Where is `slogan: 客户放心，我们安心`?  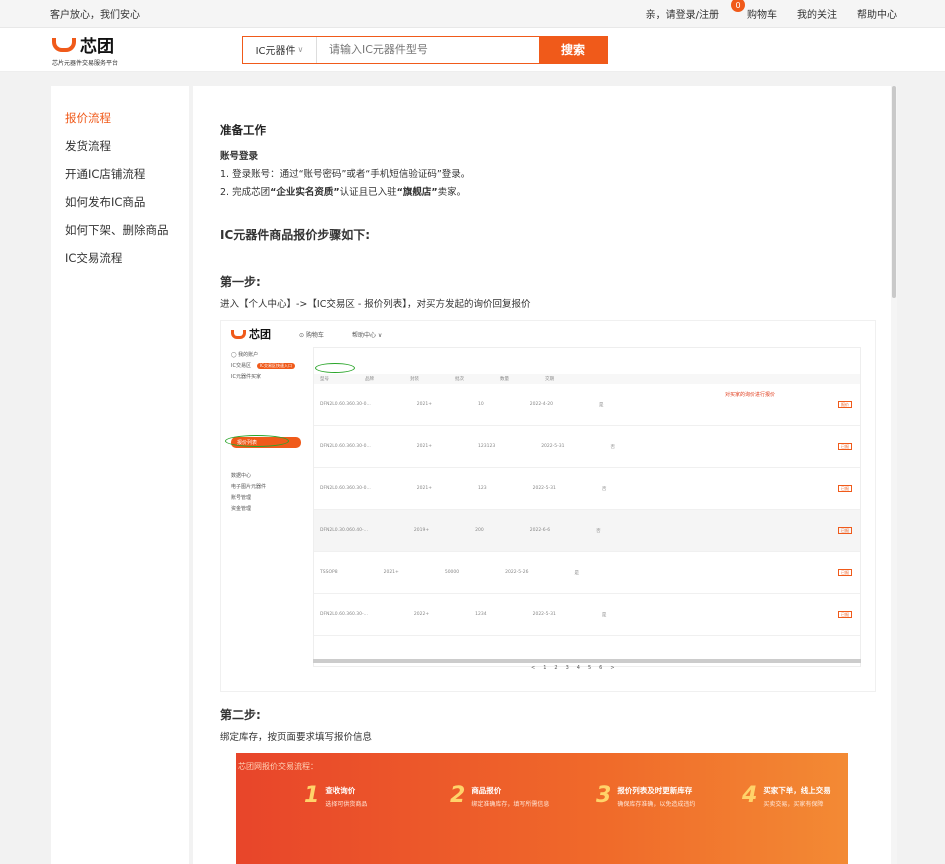 slogan: 客户放心，我们安心 is located at coordinates (95, 15).